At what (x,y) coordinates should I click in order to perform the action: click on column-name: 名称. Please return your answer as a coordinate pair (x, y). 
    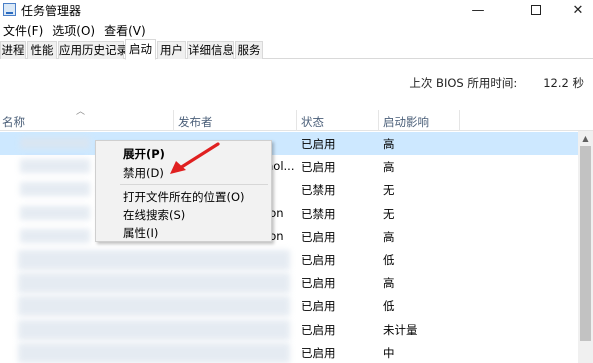
    Looking at the image, I should click on (13, 122).